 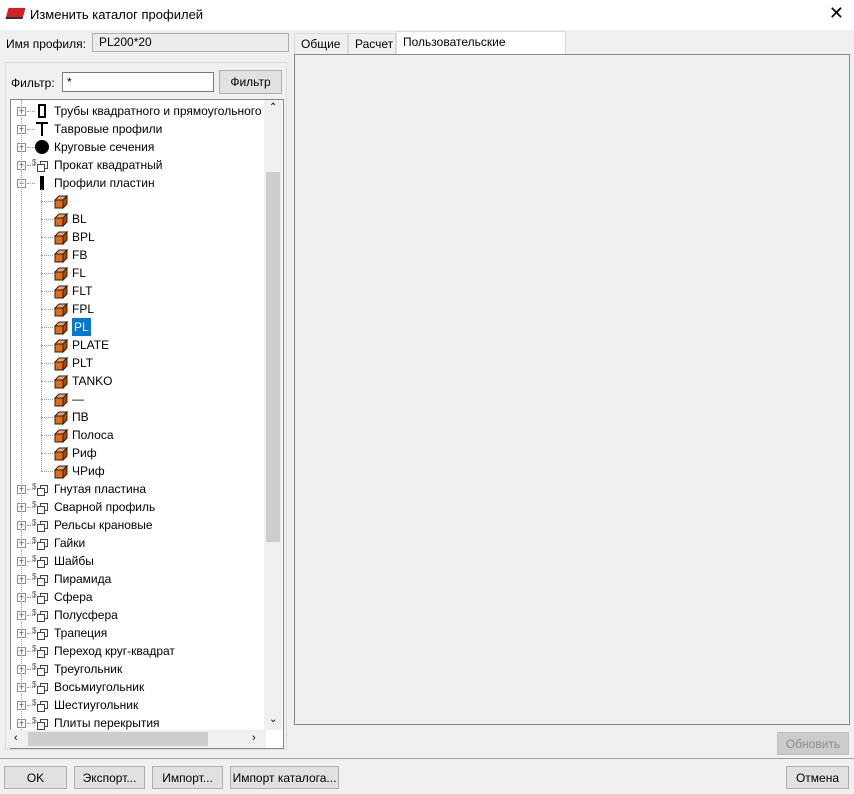 What do you see at coordinates (88, 471) in the screenshot?
I see `tree-item-label: ЧРиф` at bounding box center [88, 471].